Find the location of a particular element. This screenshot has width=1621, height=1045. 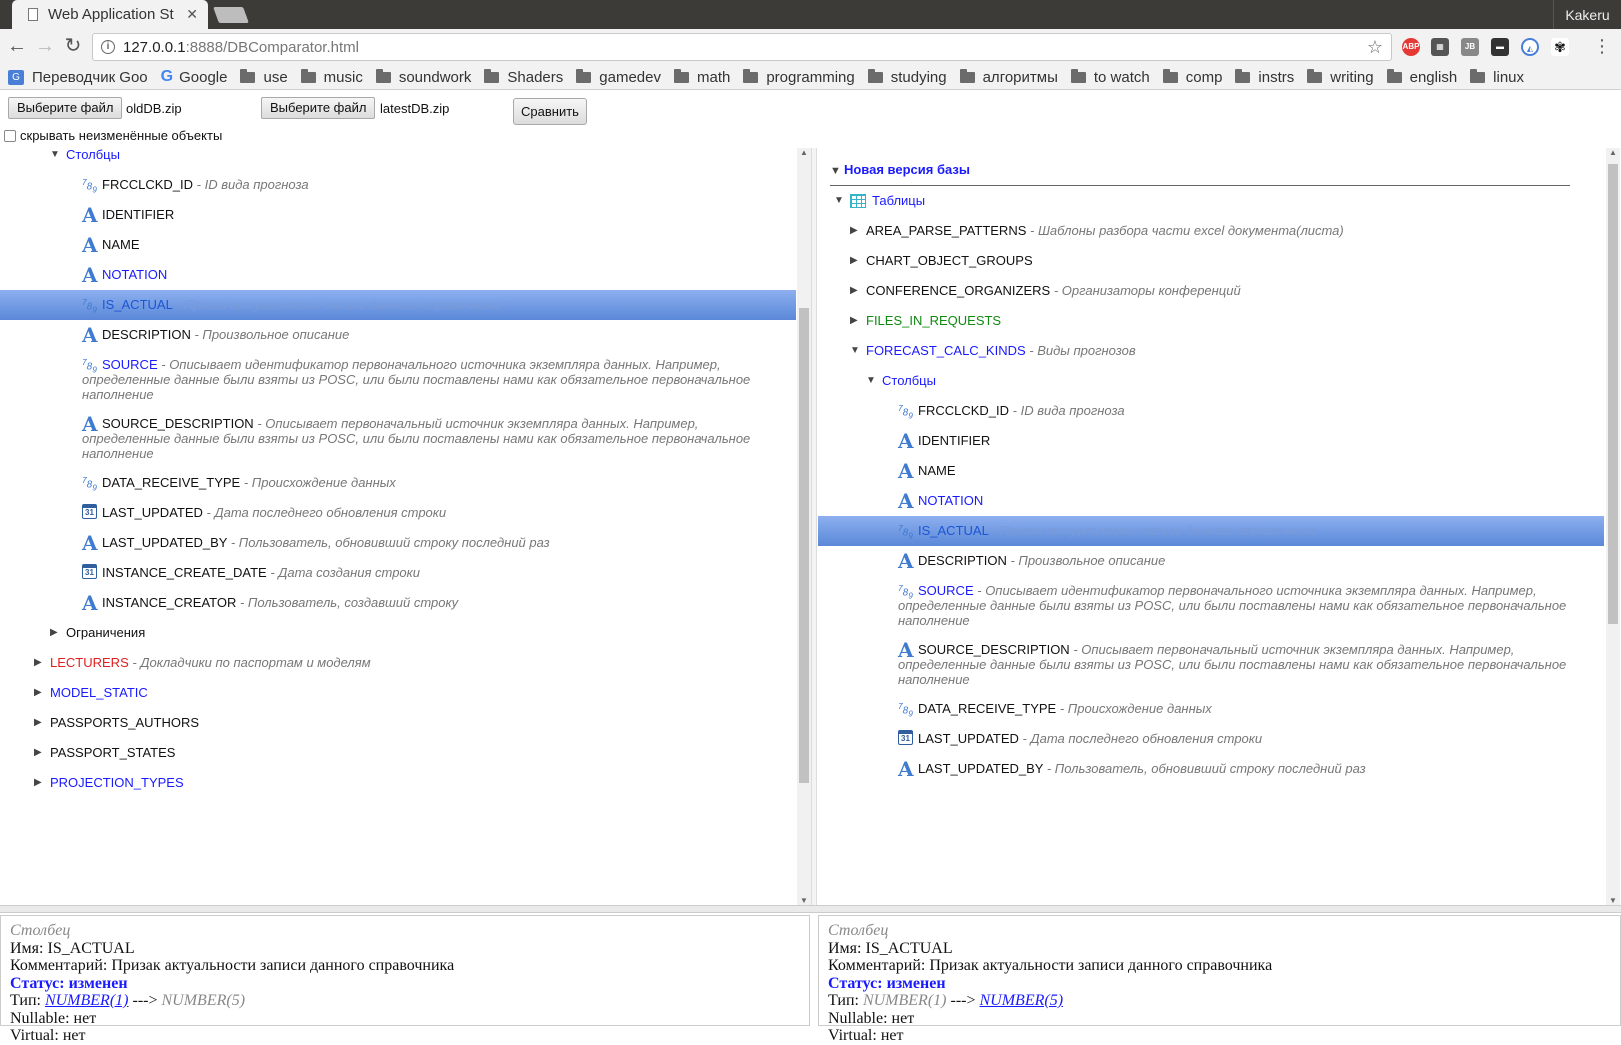

bookmark-translate: G Переводчик Goo is located at coordinates (78, 77).